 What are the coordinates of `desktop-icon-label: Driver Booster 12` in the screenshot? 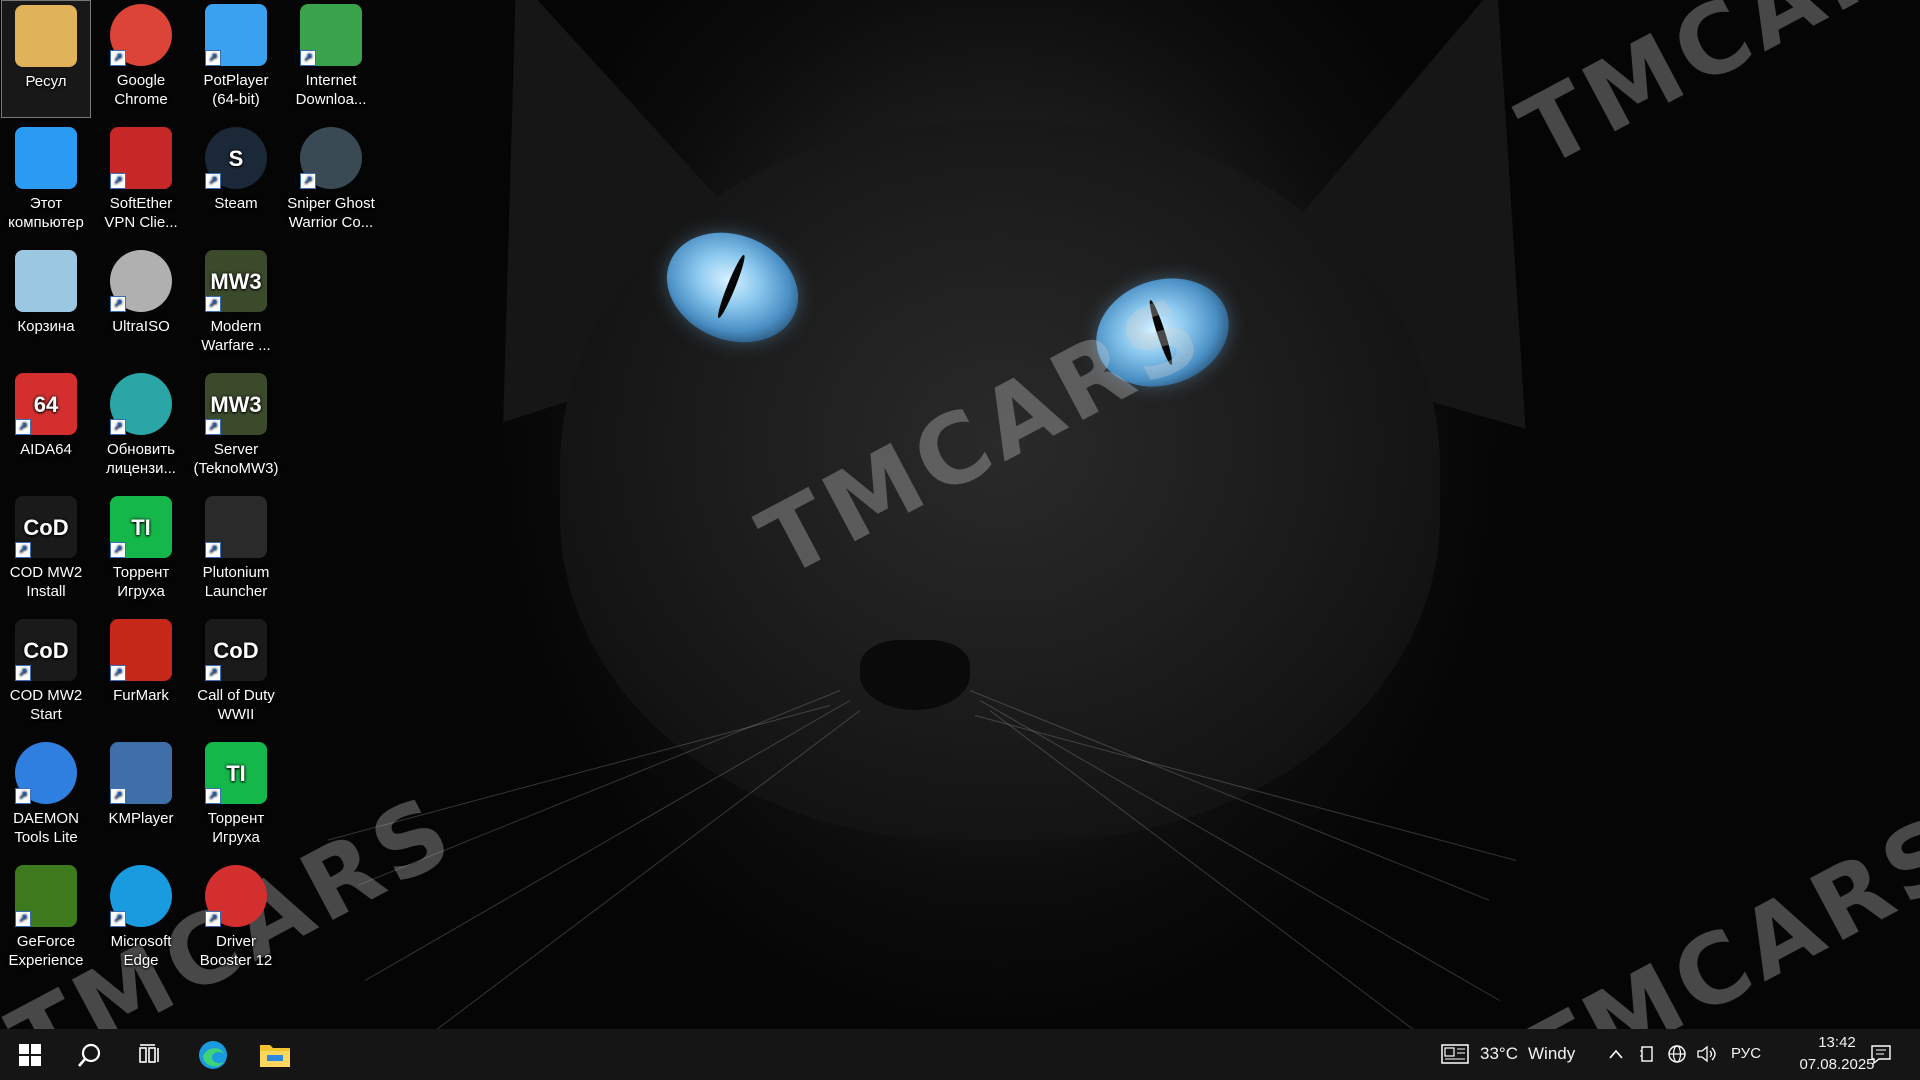 It's located at (236, 951).